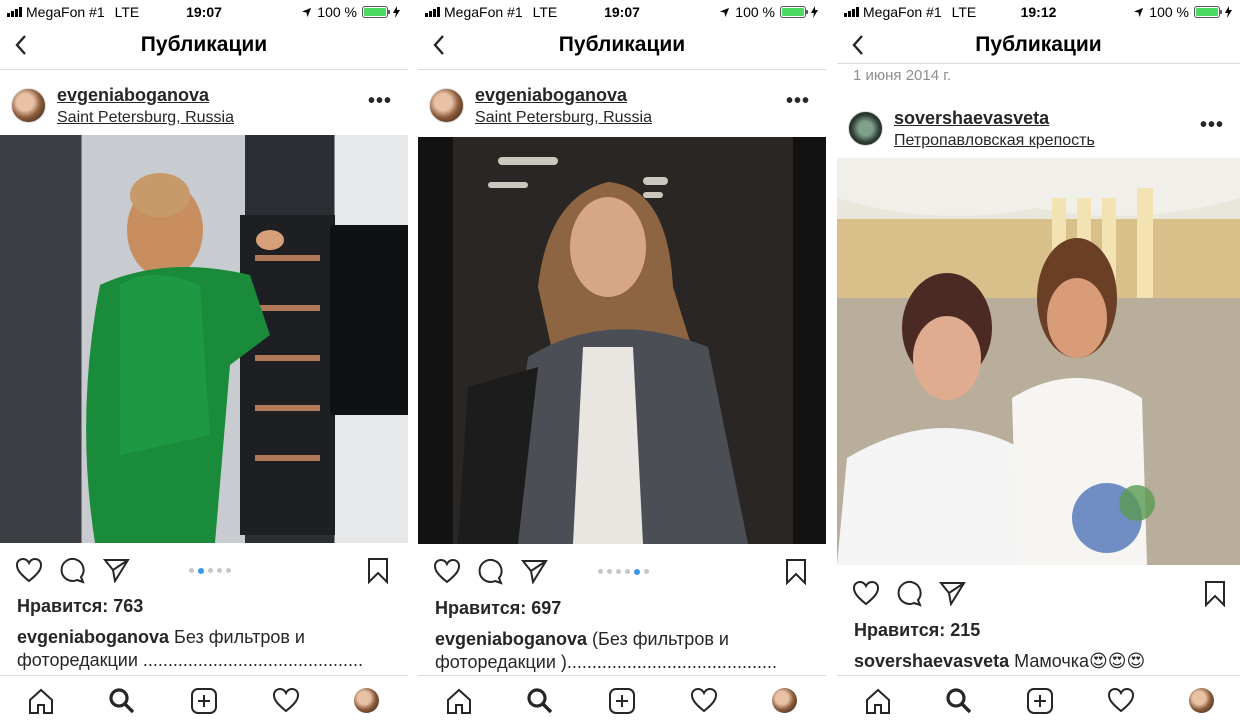 Image resolution: width=1240 pixels, height=725 pixels. What do you see at coordinates (931, 661) in the screenshot?
I see `caption-username: sovershaevasveta` at bounding box center [931, 661].